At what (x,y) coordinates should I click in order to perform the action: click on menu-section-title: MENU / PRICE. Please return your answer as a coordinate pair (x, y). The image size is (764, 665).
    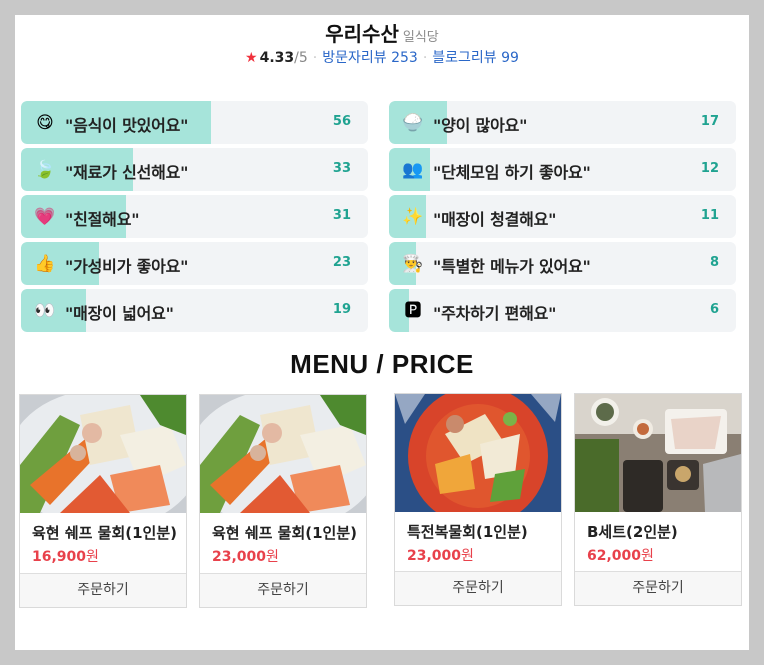
    Looking at the image, I should click on (382, 364).